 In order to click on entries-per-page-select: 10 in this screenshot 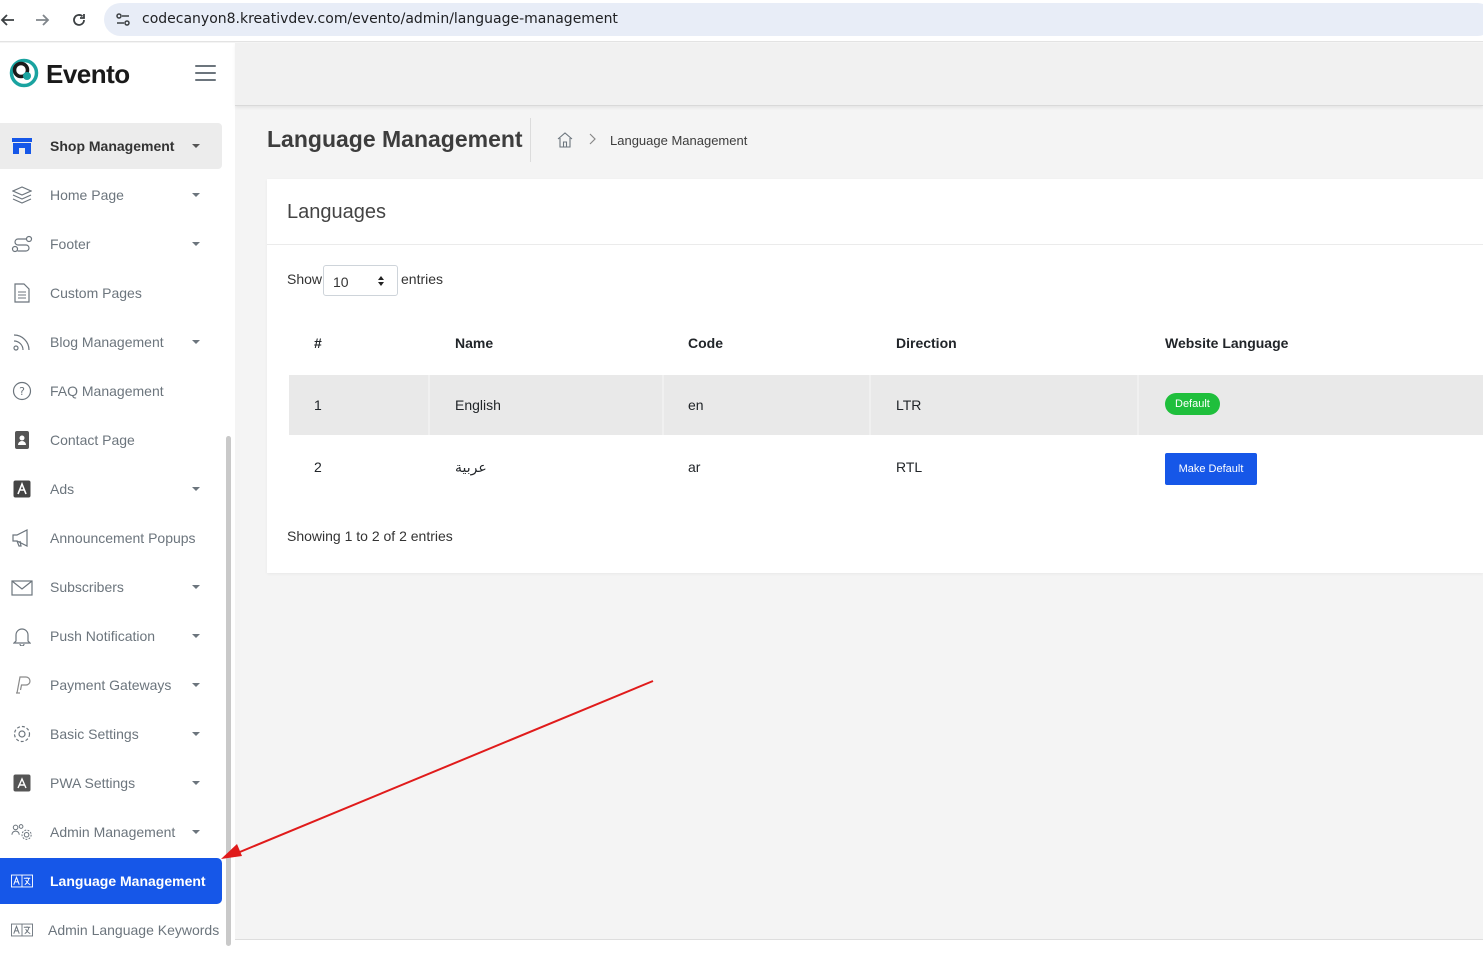, I will do `click(360, 280)`.